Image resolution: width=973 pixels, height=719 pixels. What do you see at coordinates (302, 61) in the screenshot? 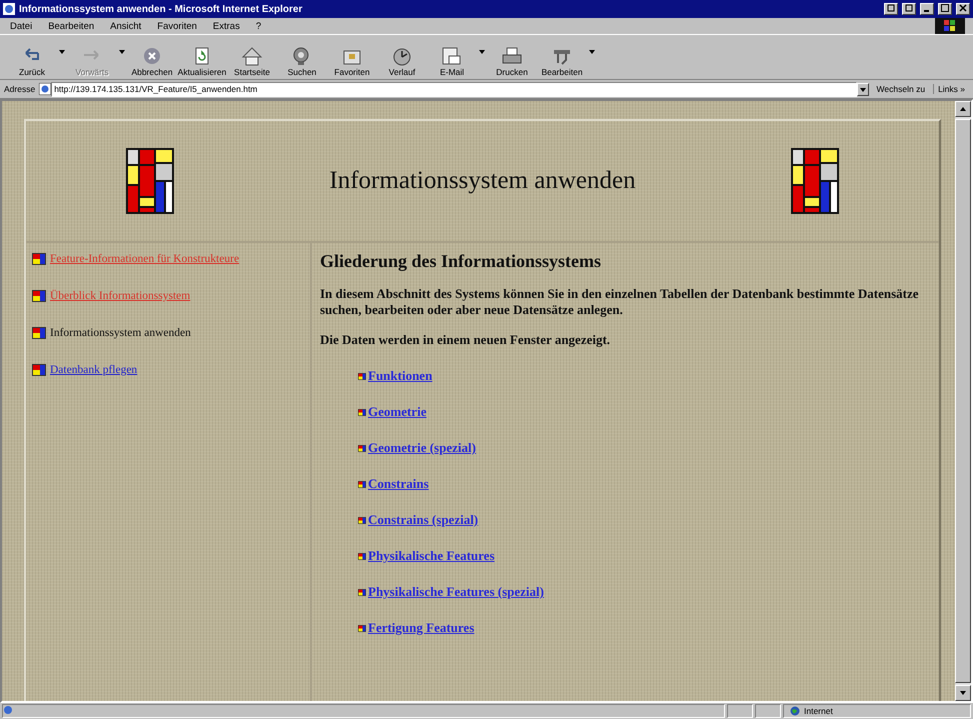
I see `toolbar-button: Suchen` at bounding box center [302, 61].